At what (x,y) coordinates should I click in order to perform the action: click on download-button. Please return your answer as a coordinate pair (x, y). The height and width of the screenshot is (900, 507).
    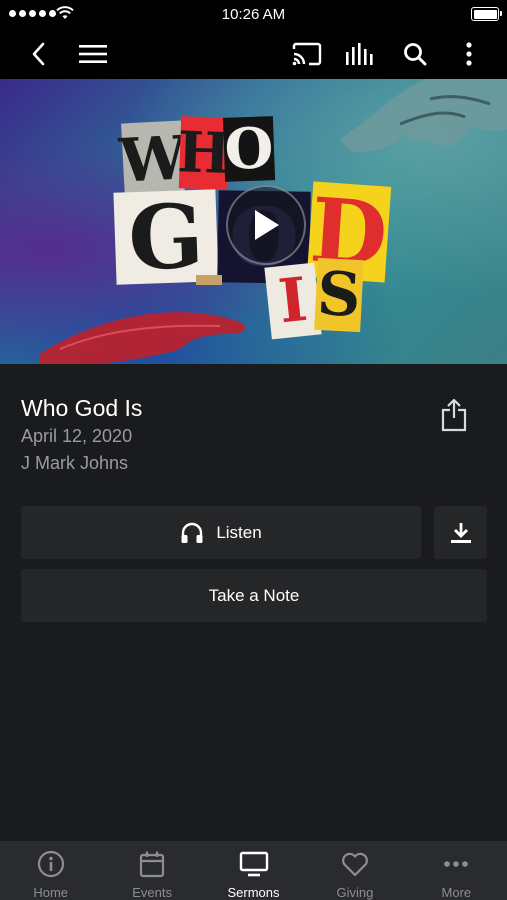
    Looking at the image, I should click on (460, 532).